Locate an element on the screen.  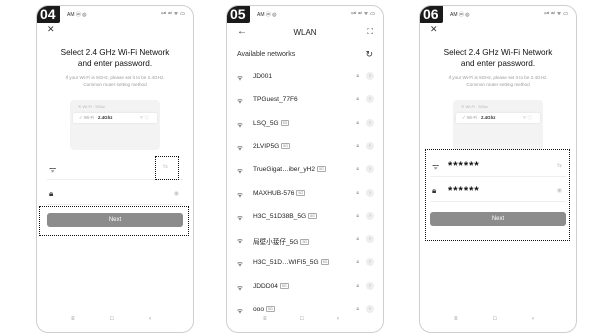
network-name: TPGuest_77F6 is located at coordinates (275, 99).